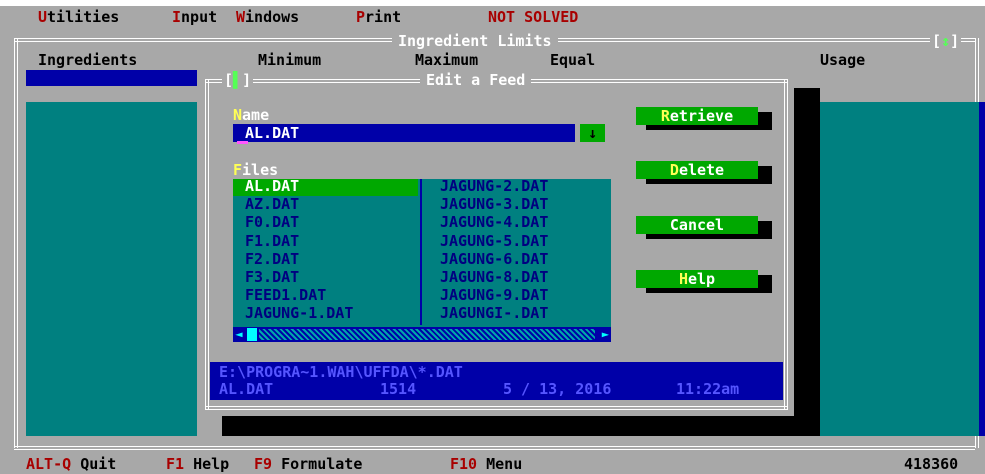  I want to click on file-list-item-selected: AL.DAT, so click(272, 186).